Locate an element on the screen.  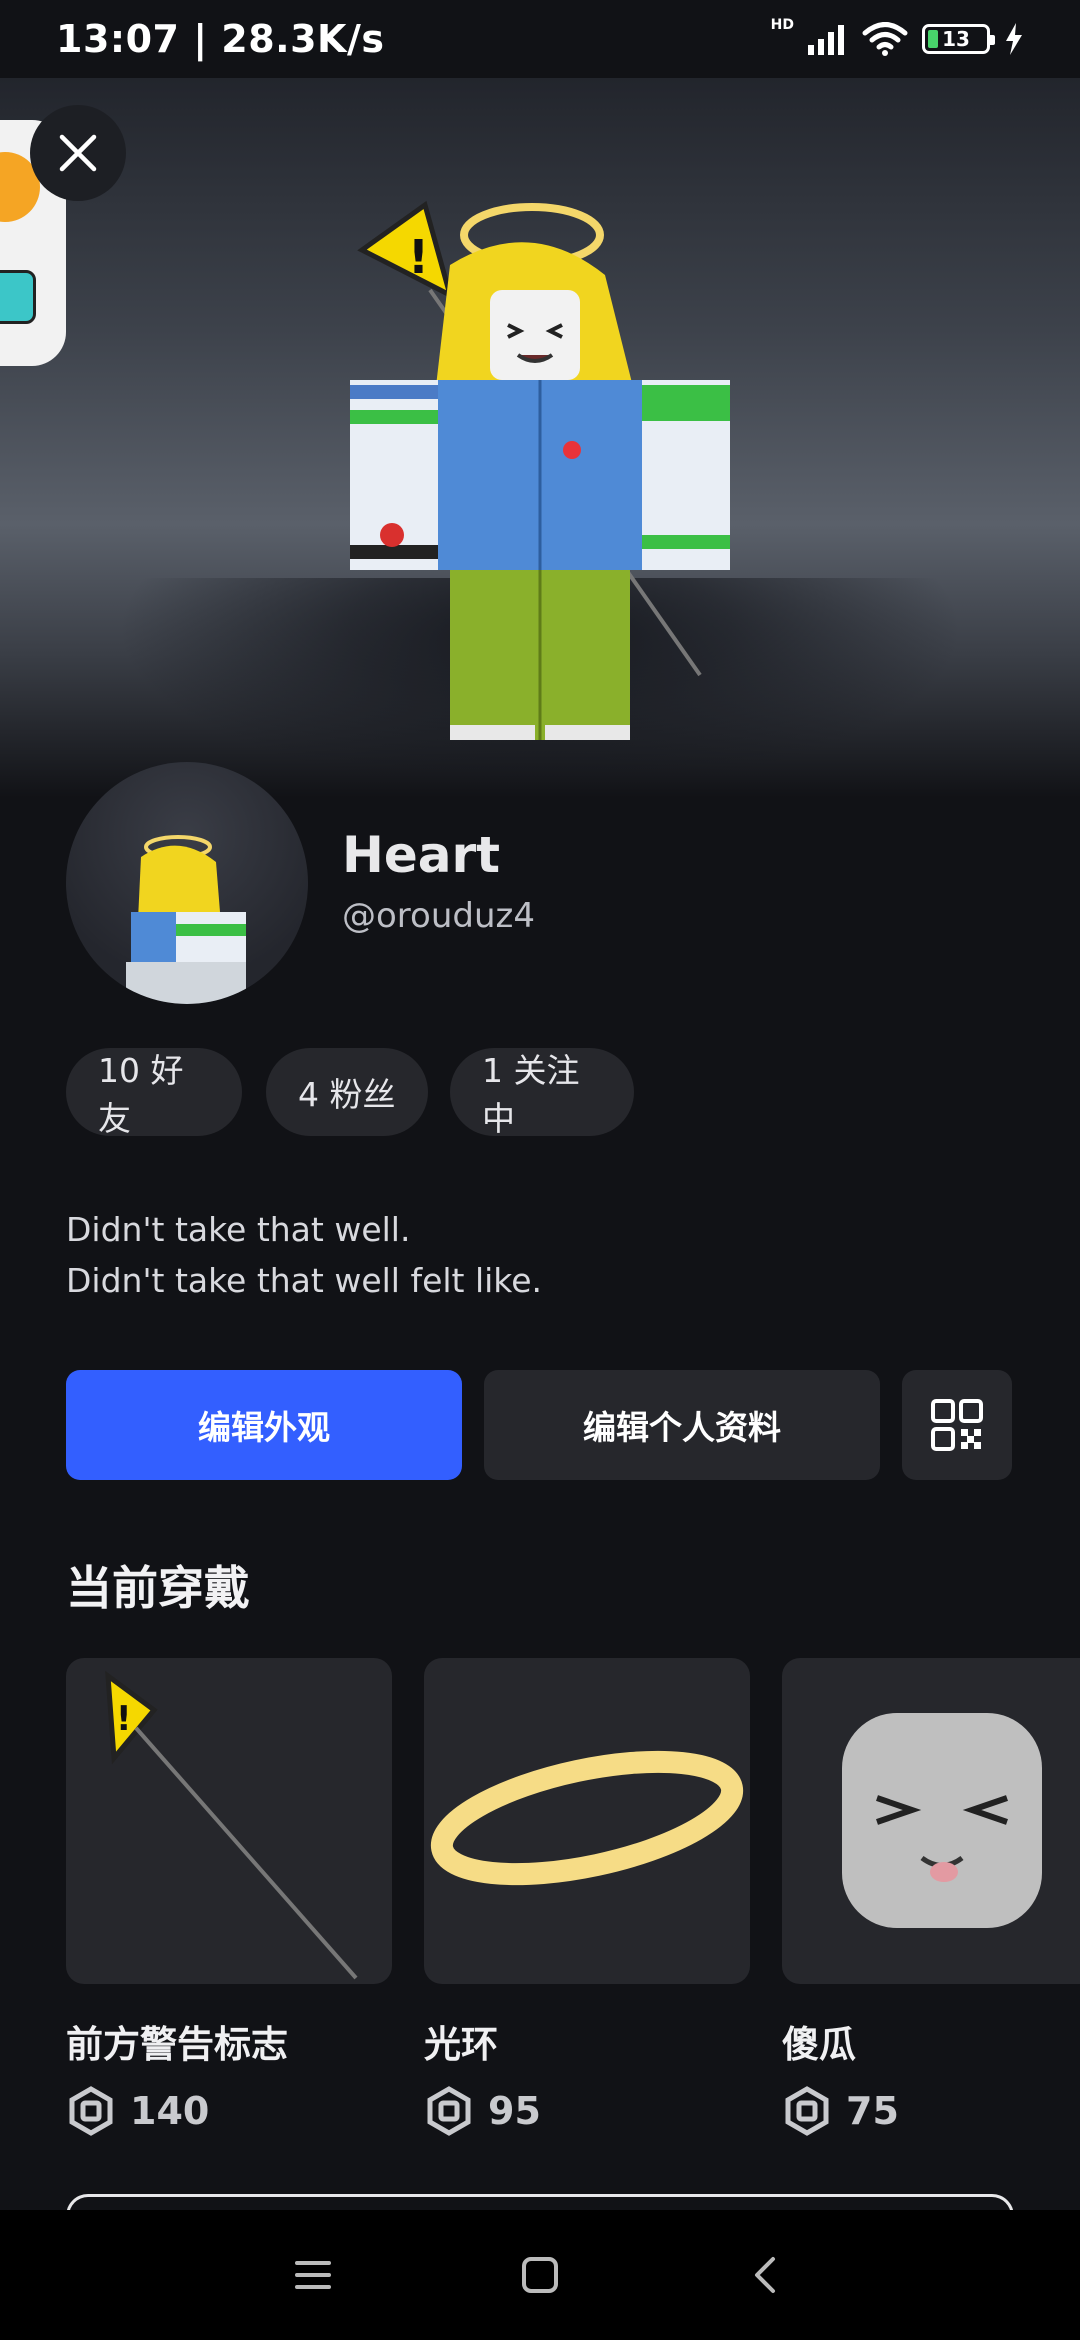
signal-icon is located at coordinates (826, 40).